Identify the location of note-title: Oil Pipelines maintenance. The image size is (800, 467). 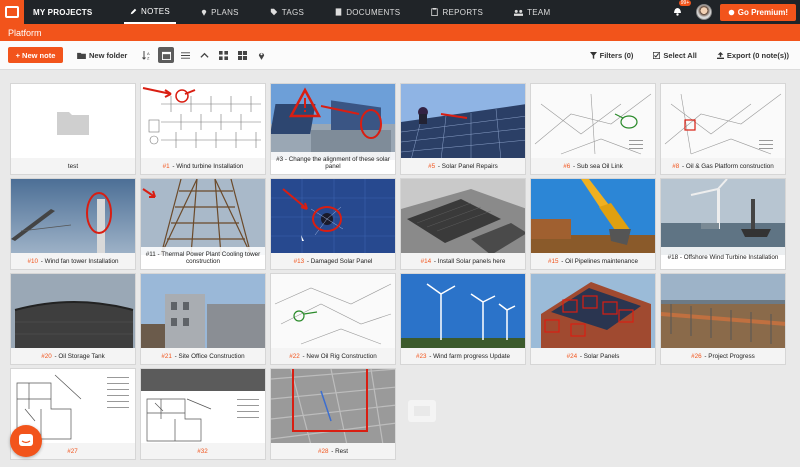
(601, 261).